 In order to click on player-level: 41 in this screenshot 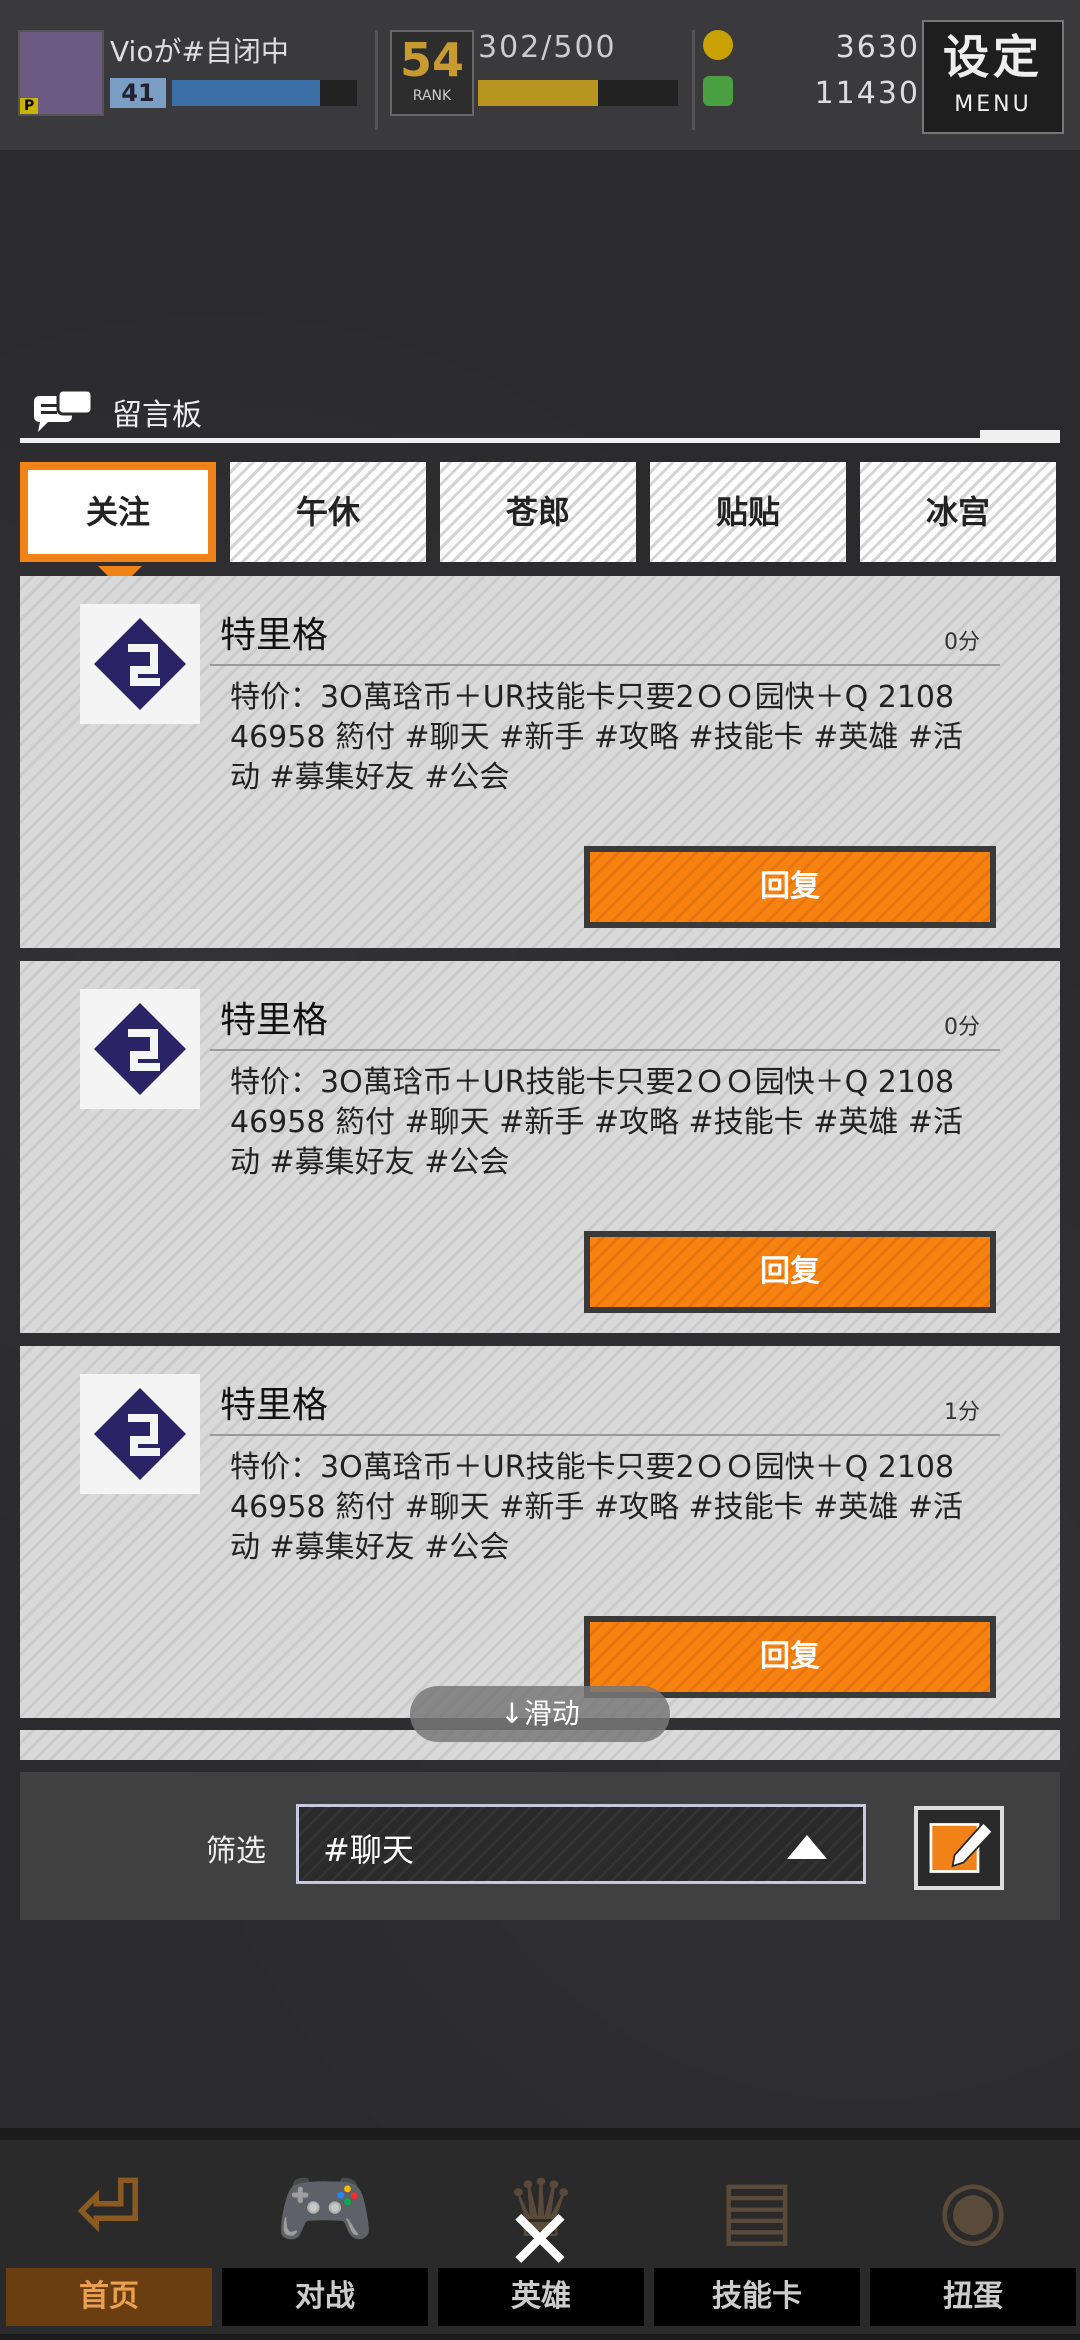, I will do `click(138, 93)`.